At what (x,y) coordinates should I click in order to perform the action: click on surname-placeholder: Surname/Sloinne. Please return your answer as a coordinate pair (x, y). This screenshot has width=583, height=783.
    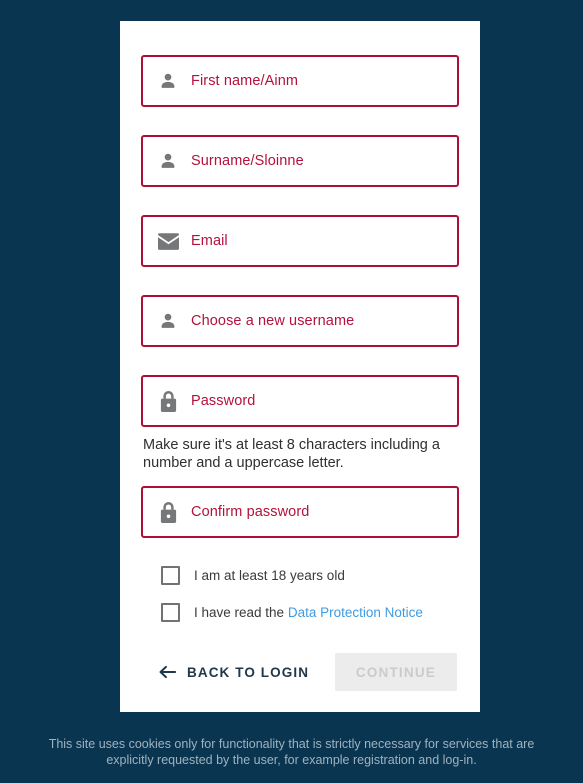
    Looking at the image, I should click on (247, 160).